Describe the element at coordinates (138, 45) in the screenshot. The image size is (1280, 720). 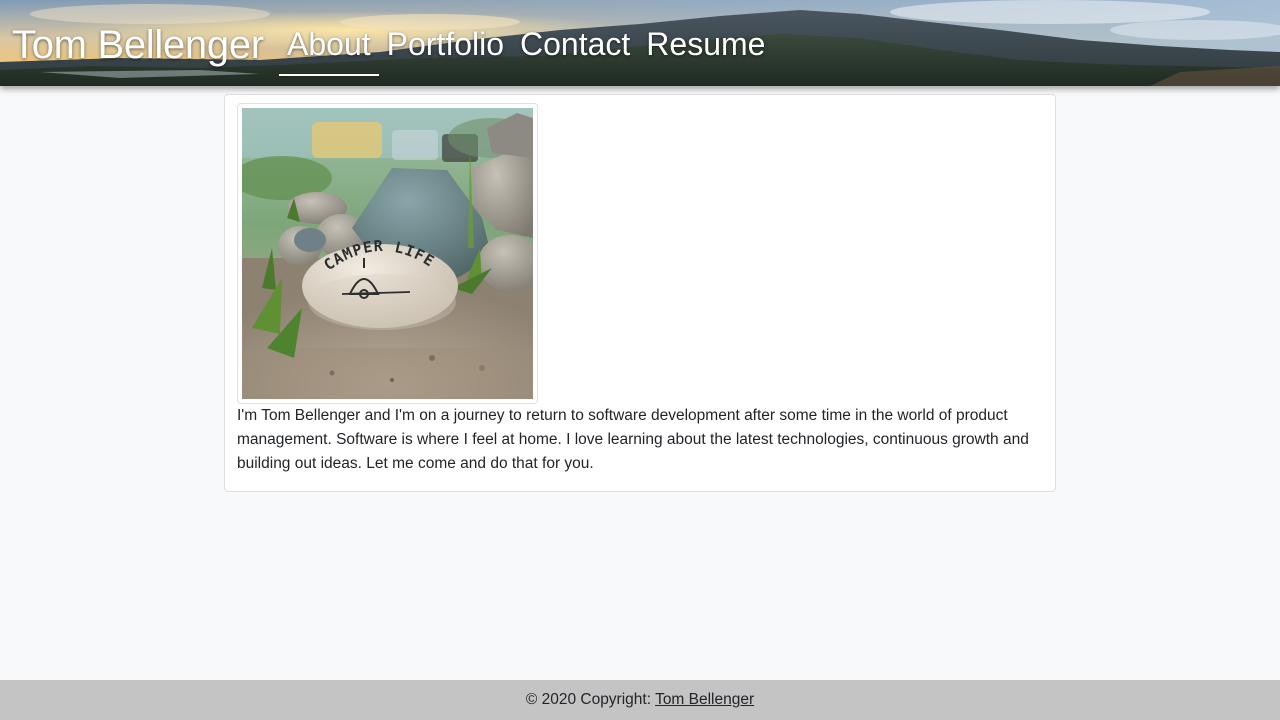
I see `brand-logo-link: Tom Bellenger` at that location.